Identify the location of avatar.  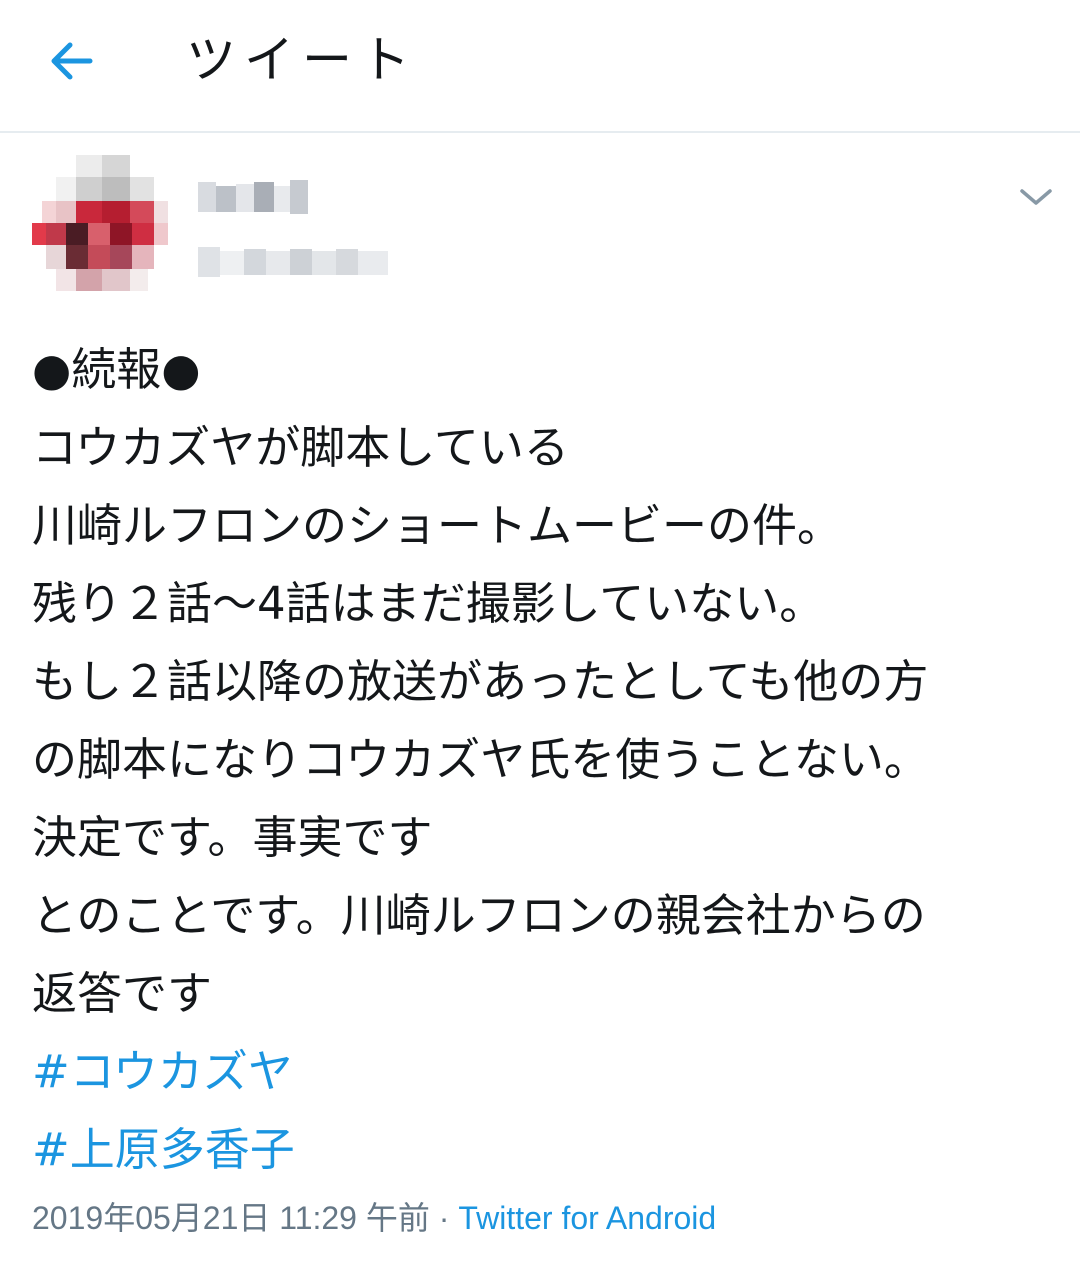
(102, 227).